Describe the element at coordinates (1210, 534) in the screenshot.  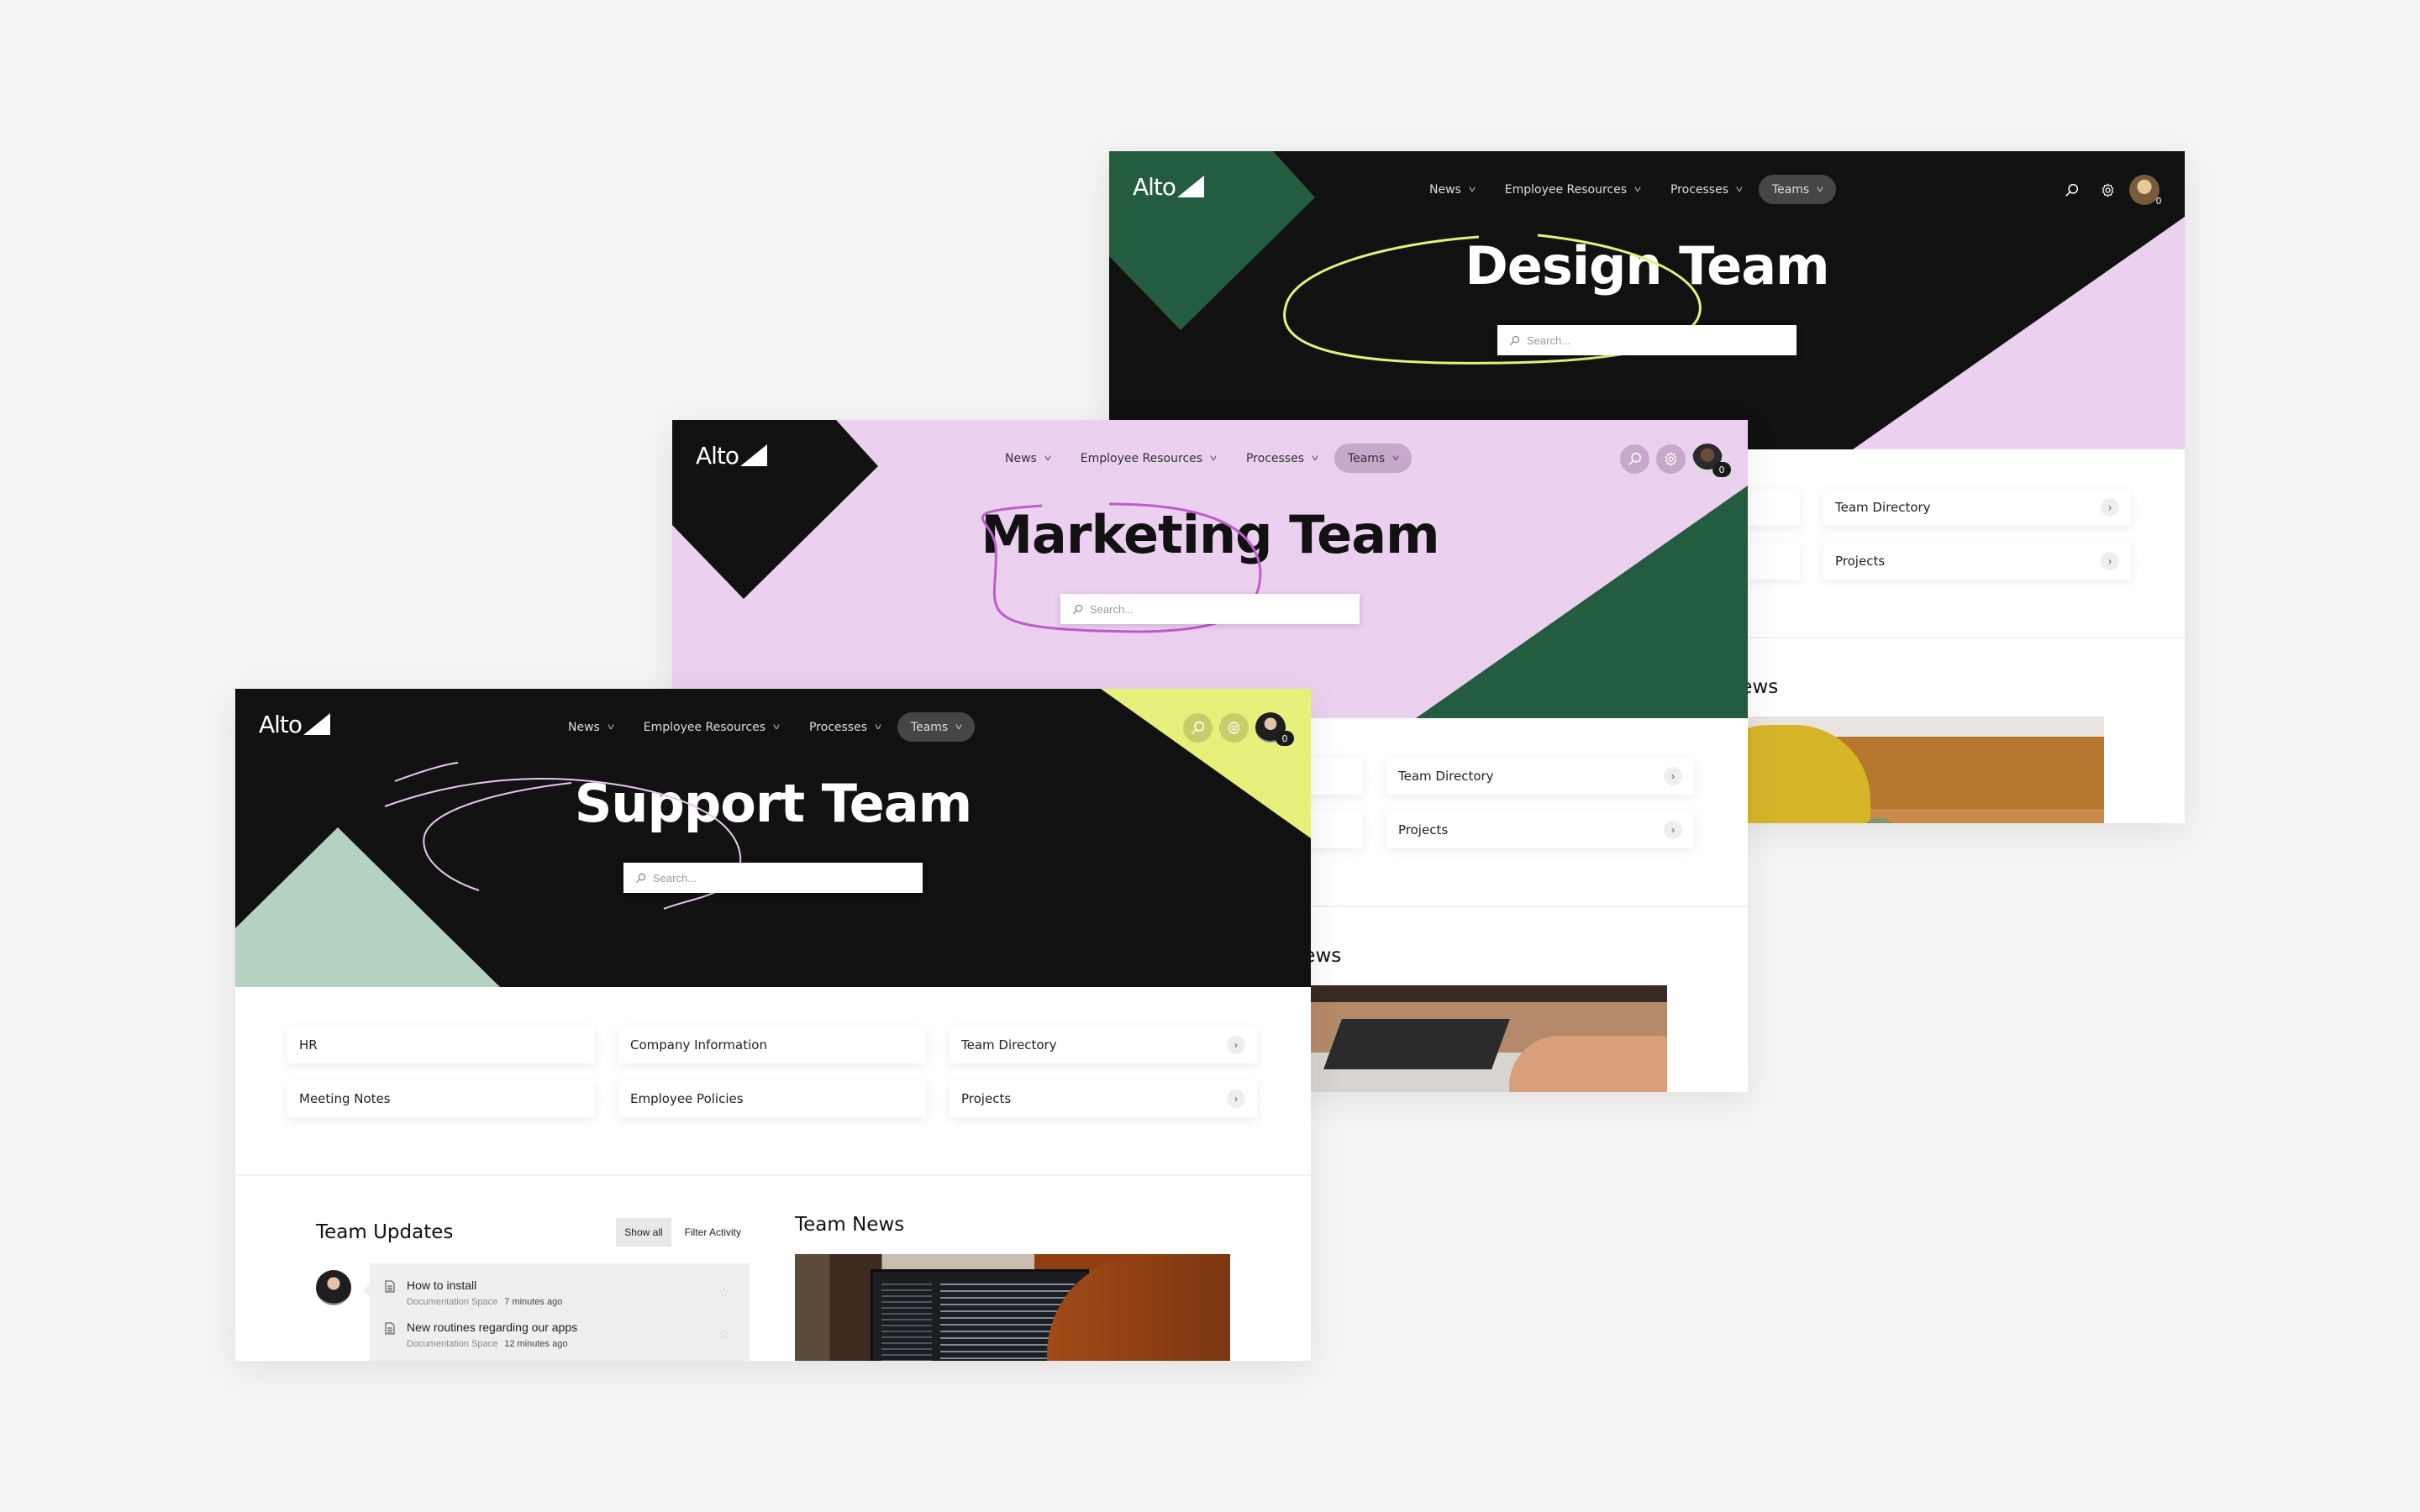
I see `page-title: Marketing Team` at that location.